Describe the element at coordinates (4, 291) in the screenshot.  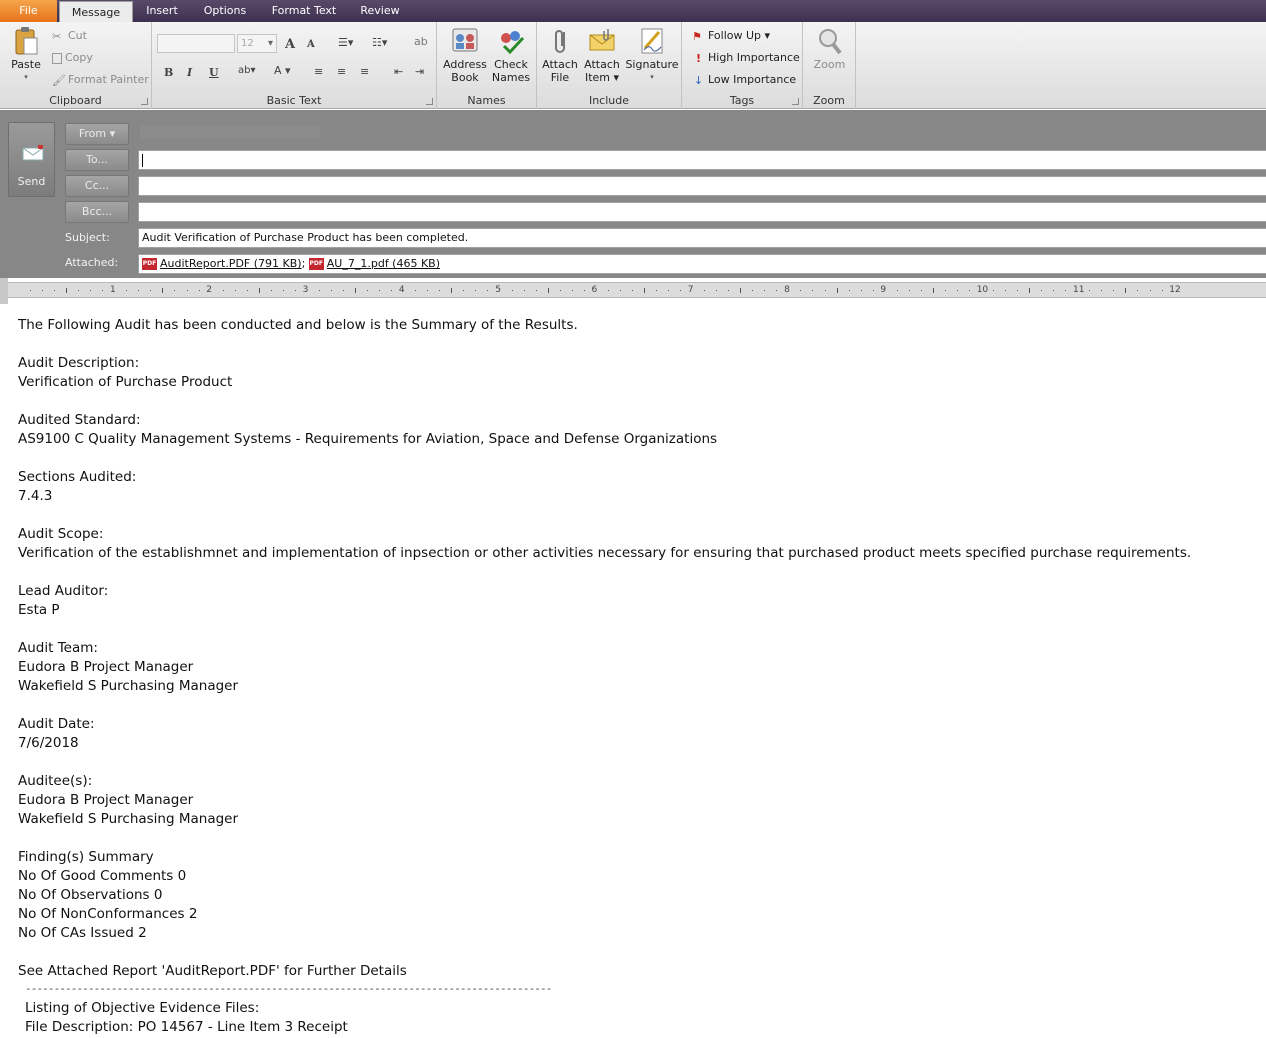
I see `ruler-margin-marker` at that location.